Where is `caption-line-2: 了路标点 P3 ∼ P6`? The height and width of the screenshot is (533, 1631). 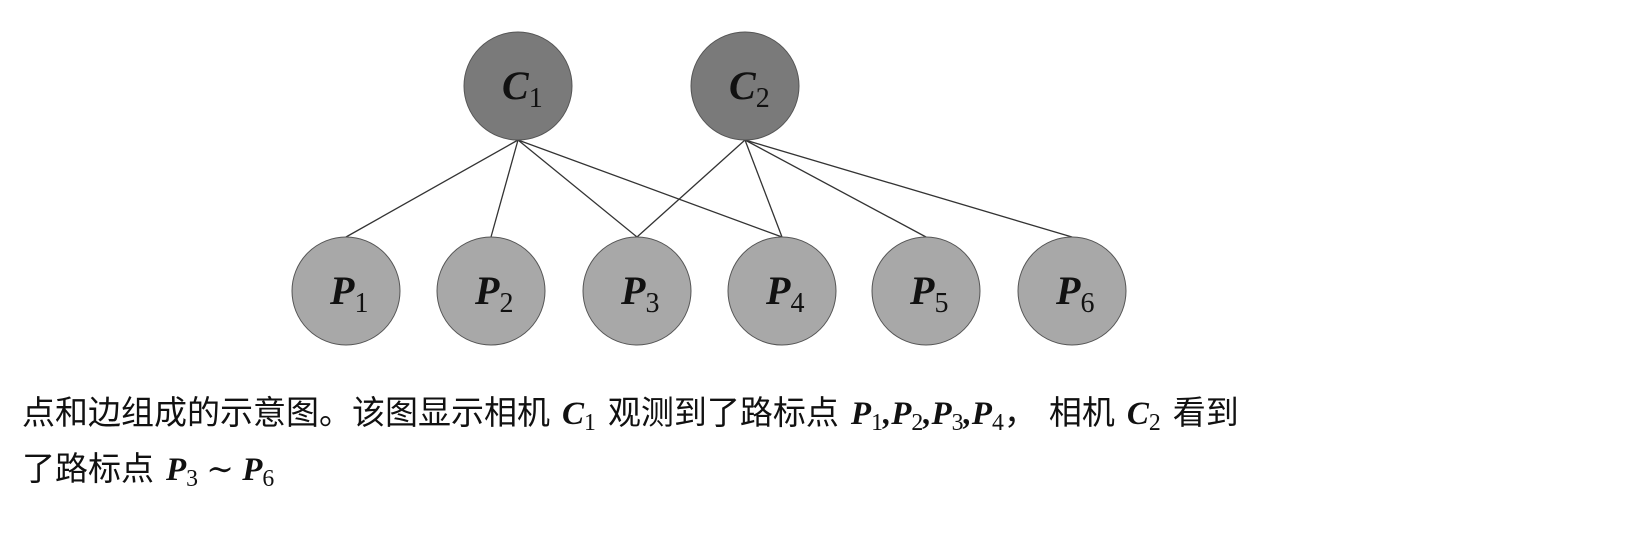
caption-line-2: 了路标点 P3 ∼ P6 is located at coordinates (817, 474).